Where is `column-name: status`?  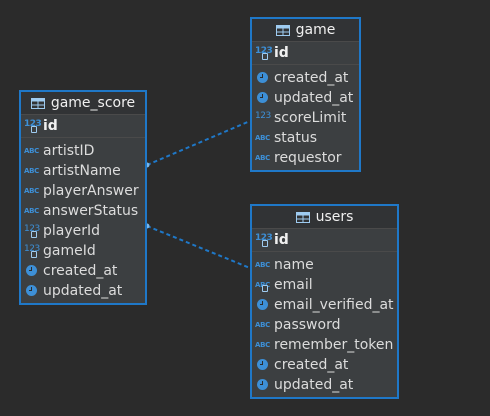 column-name: status is located at coordinates (296, 138).